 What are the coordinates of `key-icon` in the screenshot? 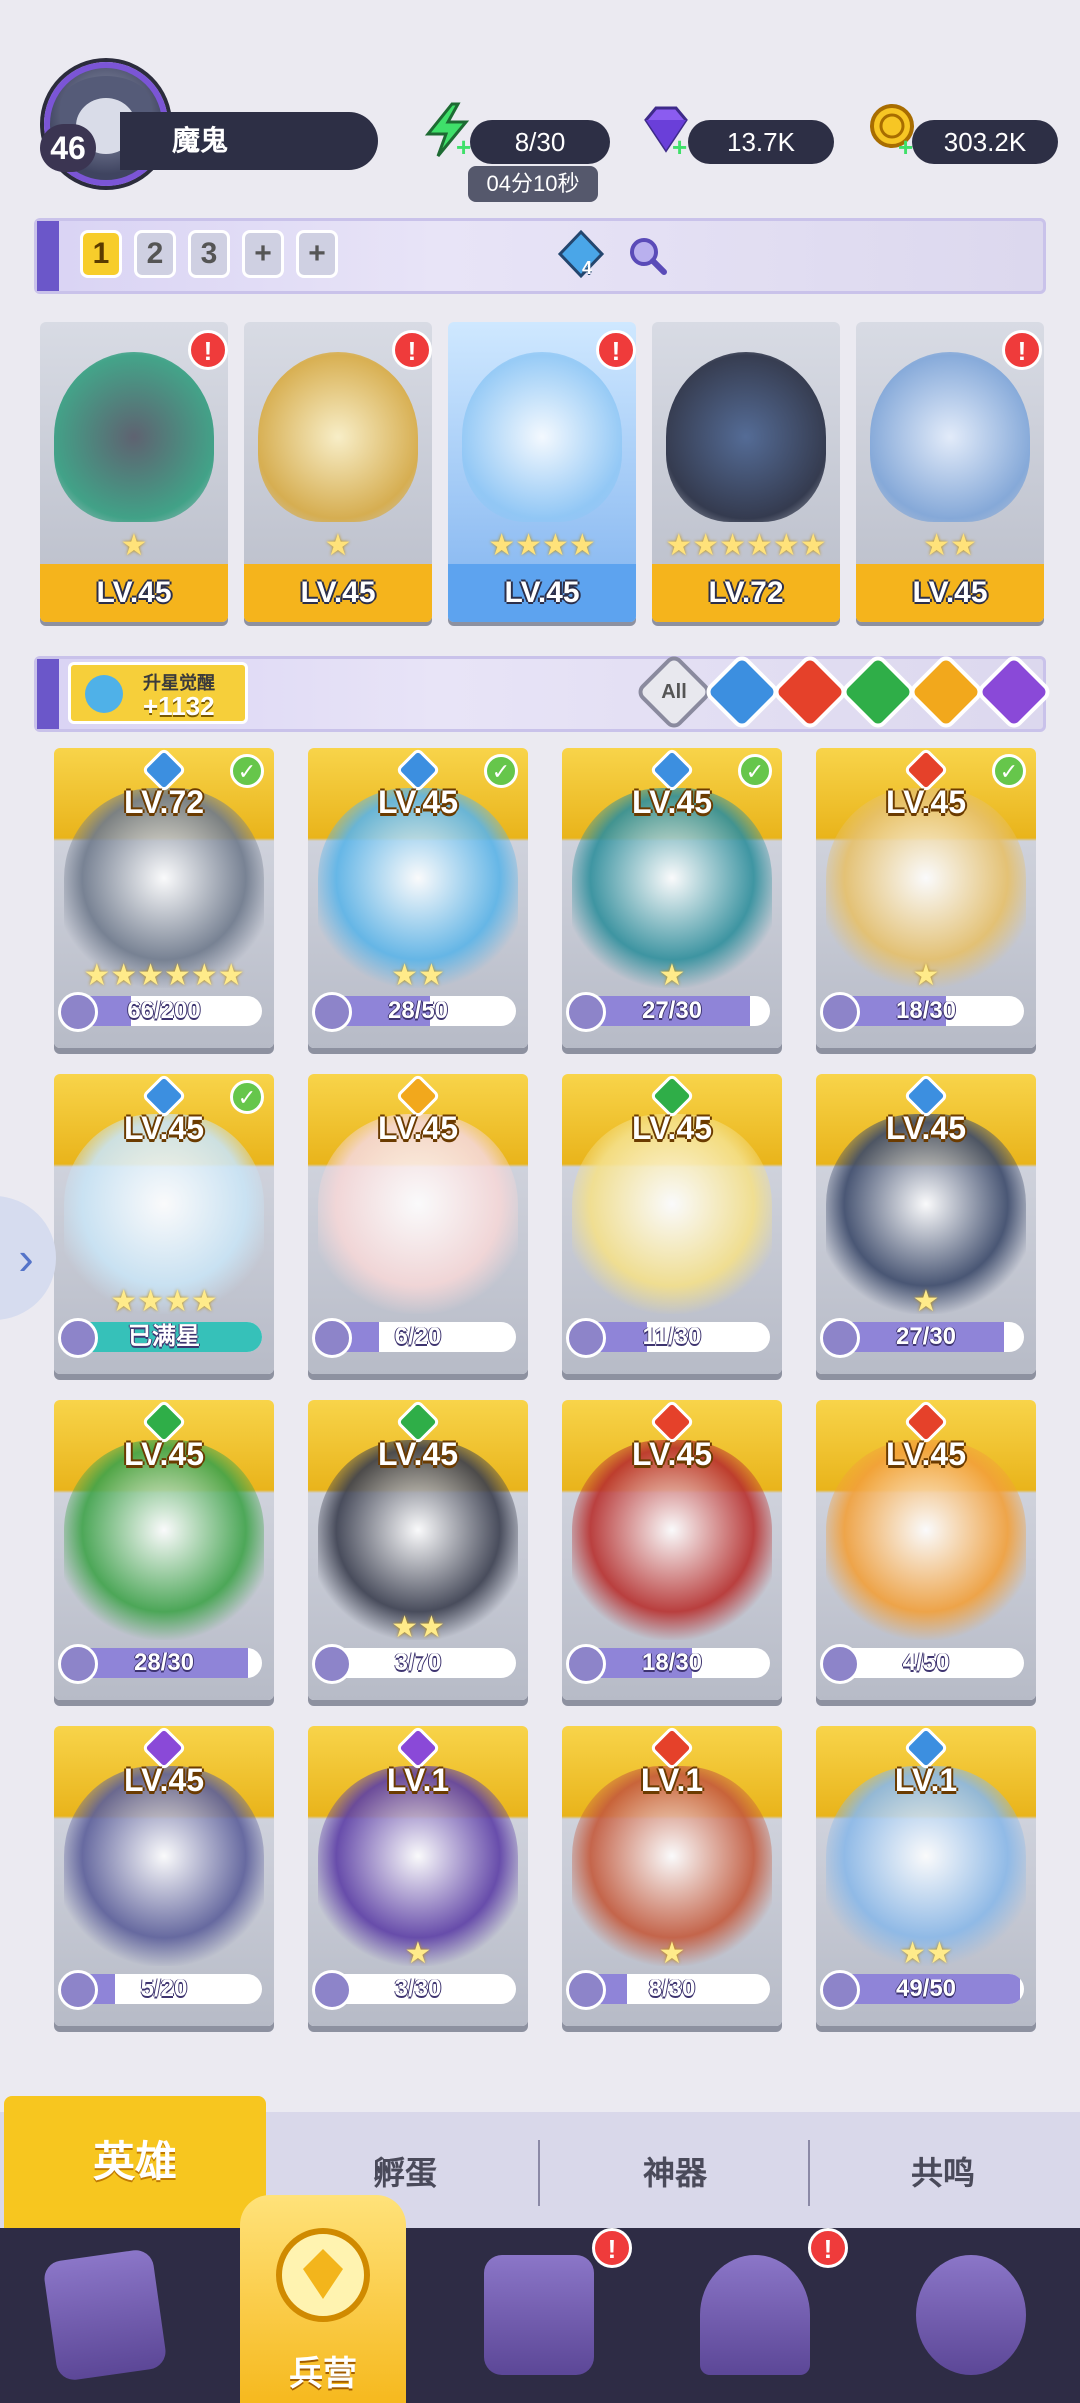 It's located at (104, 694).